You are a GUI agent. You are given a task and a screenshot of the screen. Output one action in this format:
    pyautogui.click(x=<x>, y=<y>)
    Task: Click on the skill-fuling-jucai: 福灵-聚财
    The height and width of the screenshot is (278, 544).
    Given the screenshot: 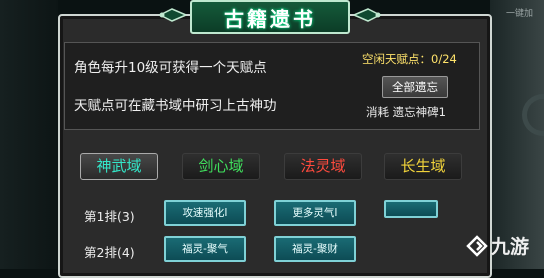 What is the action you would take?
    pyautogui.click(x=315, y=249)
    